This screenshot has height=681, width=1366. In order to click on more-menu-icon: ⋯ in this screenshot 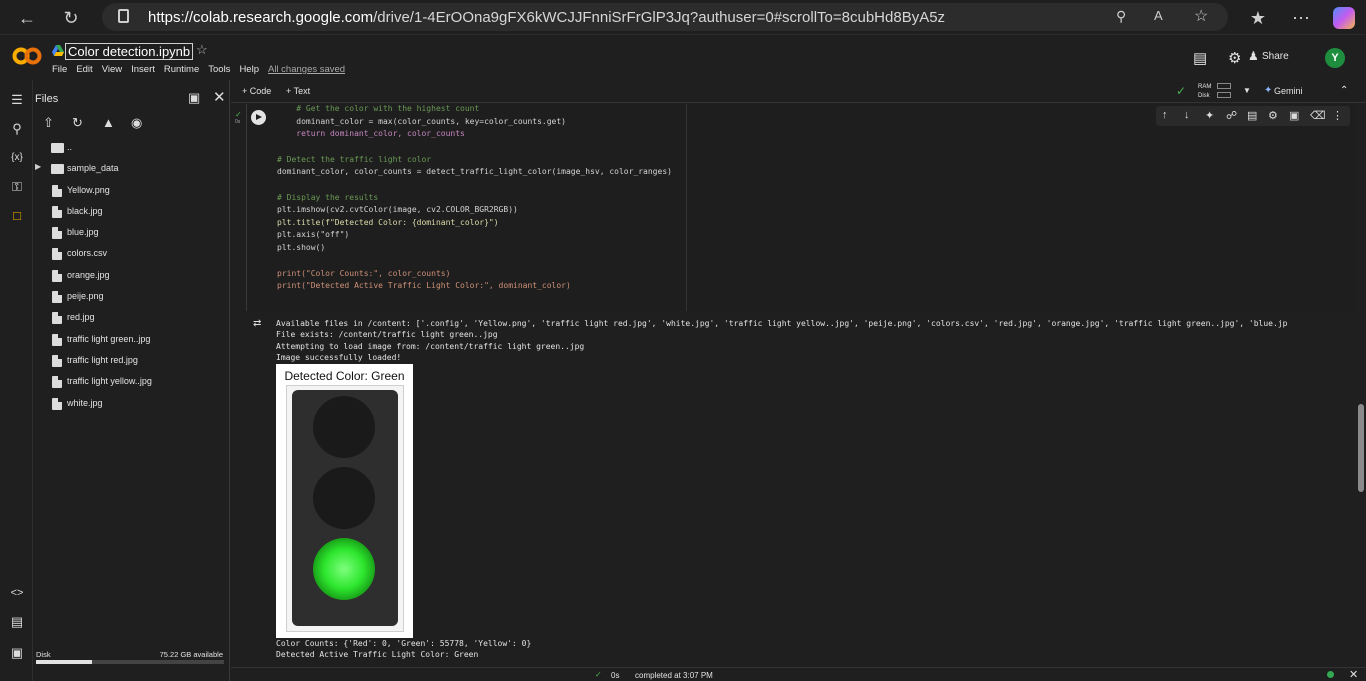, I will do `click(1301, 18)`.